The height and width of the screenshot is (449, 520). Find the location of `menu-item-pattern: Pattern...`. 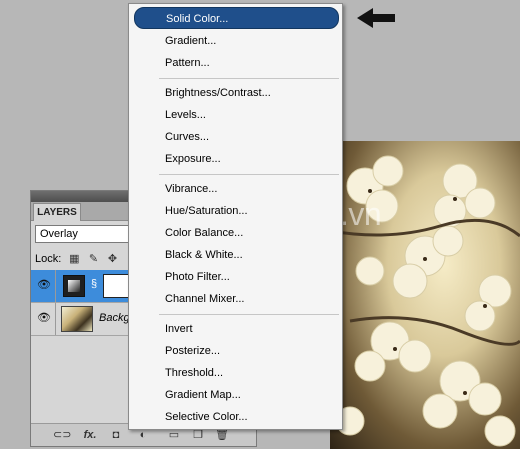

menu-item-pattern: Pattern... is located at coordinates (235, 63).